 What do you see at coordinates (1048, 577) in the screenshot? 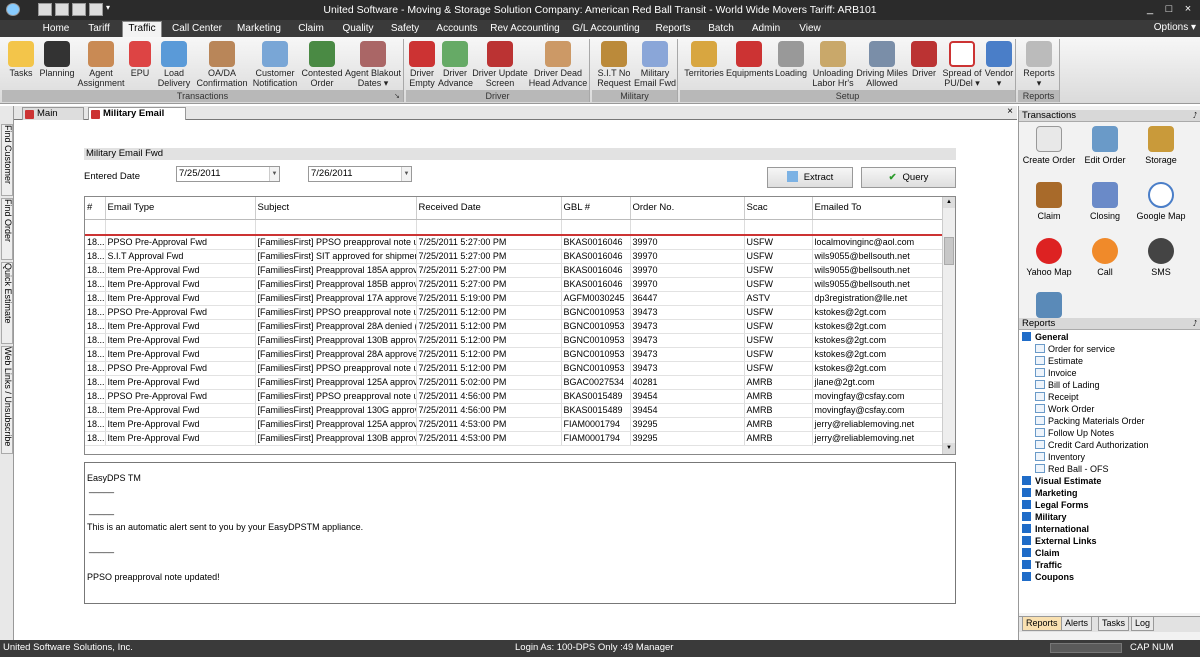
I see `report-category: Coupons` at bounding box center [1048, 577].